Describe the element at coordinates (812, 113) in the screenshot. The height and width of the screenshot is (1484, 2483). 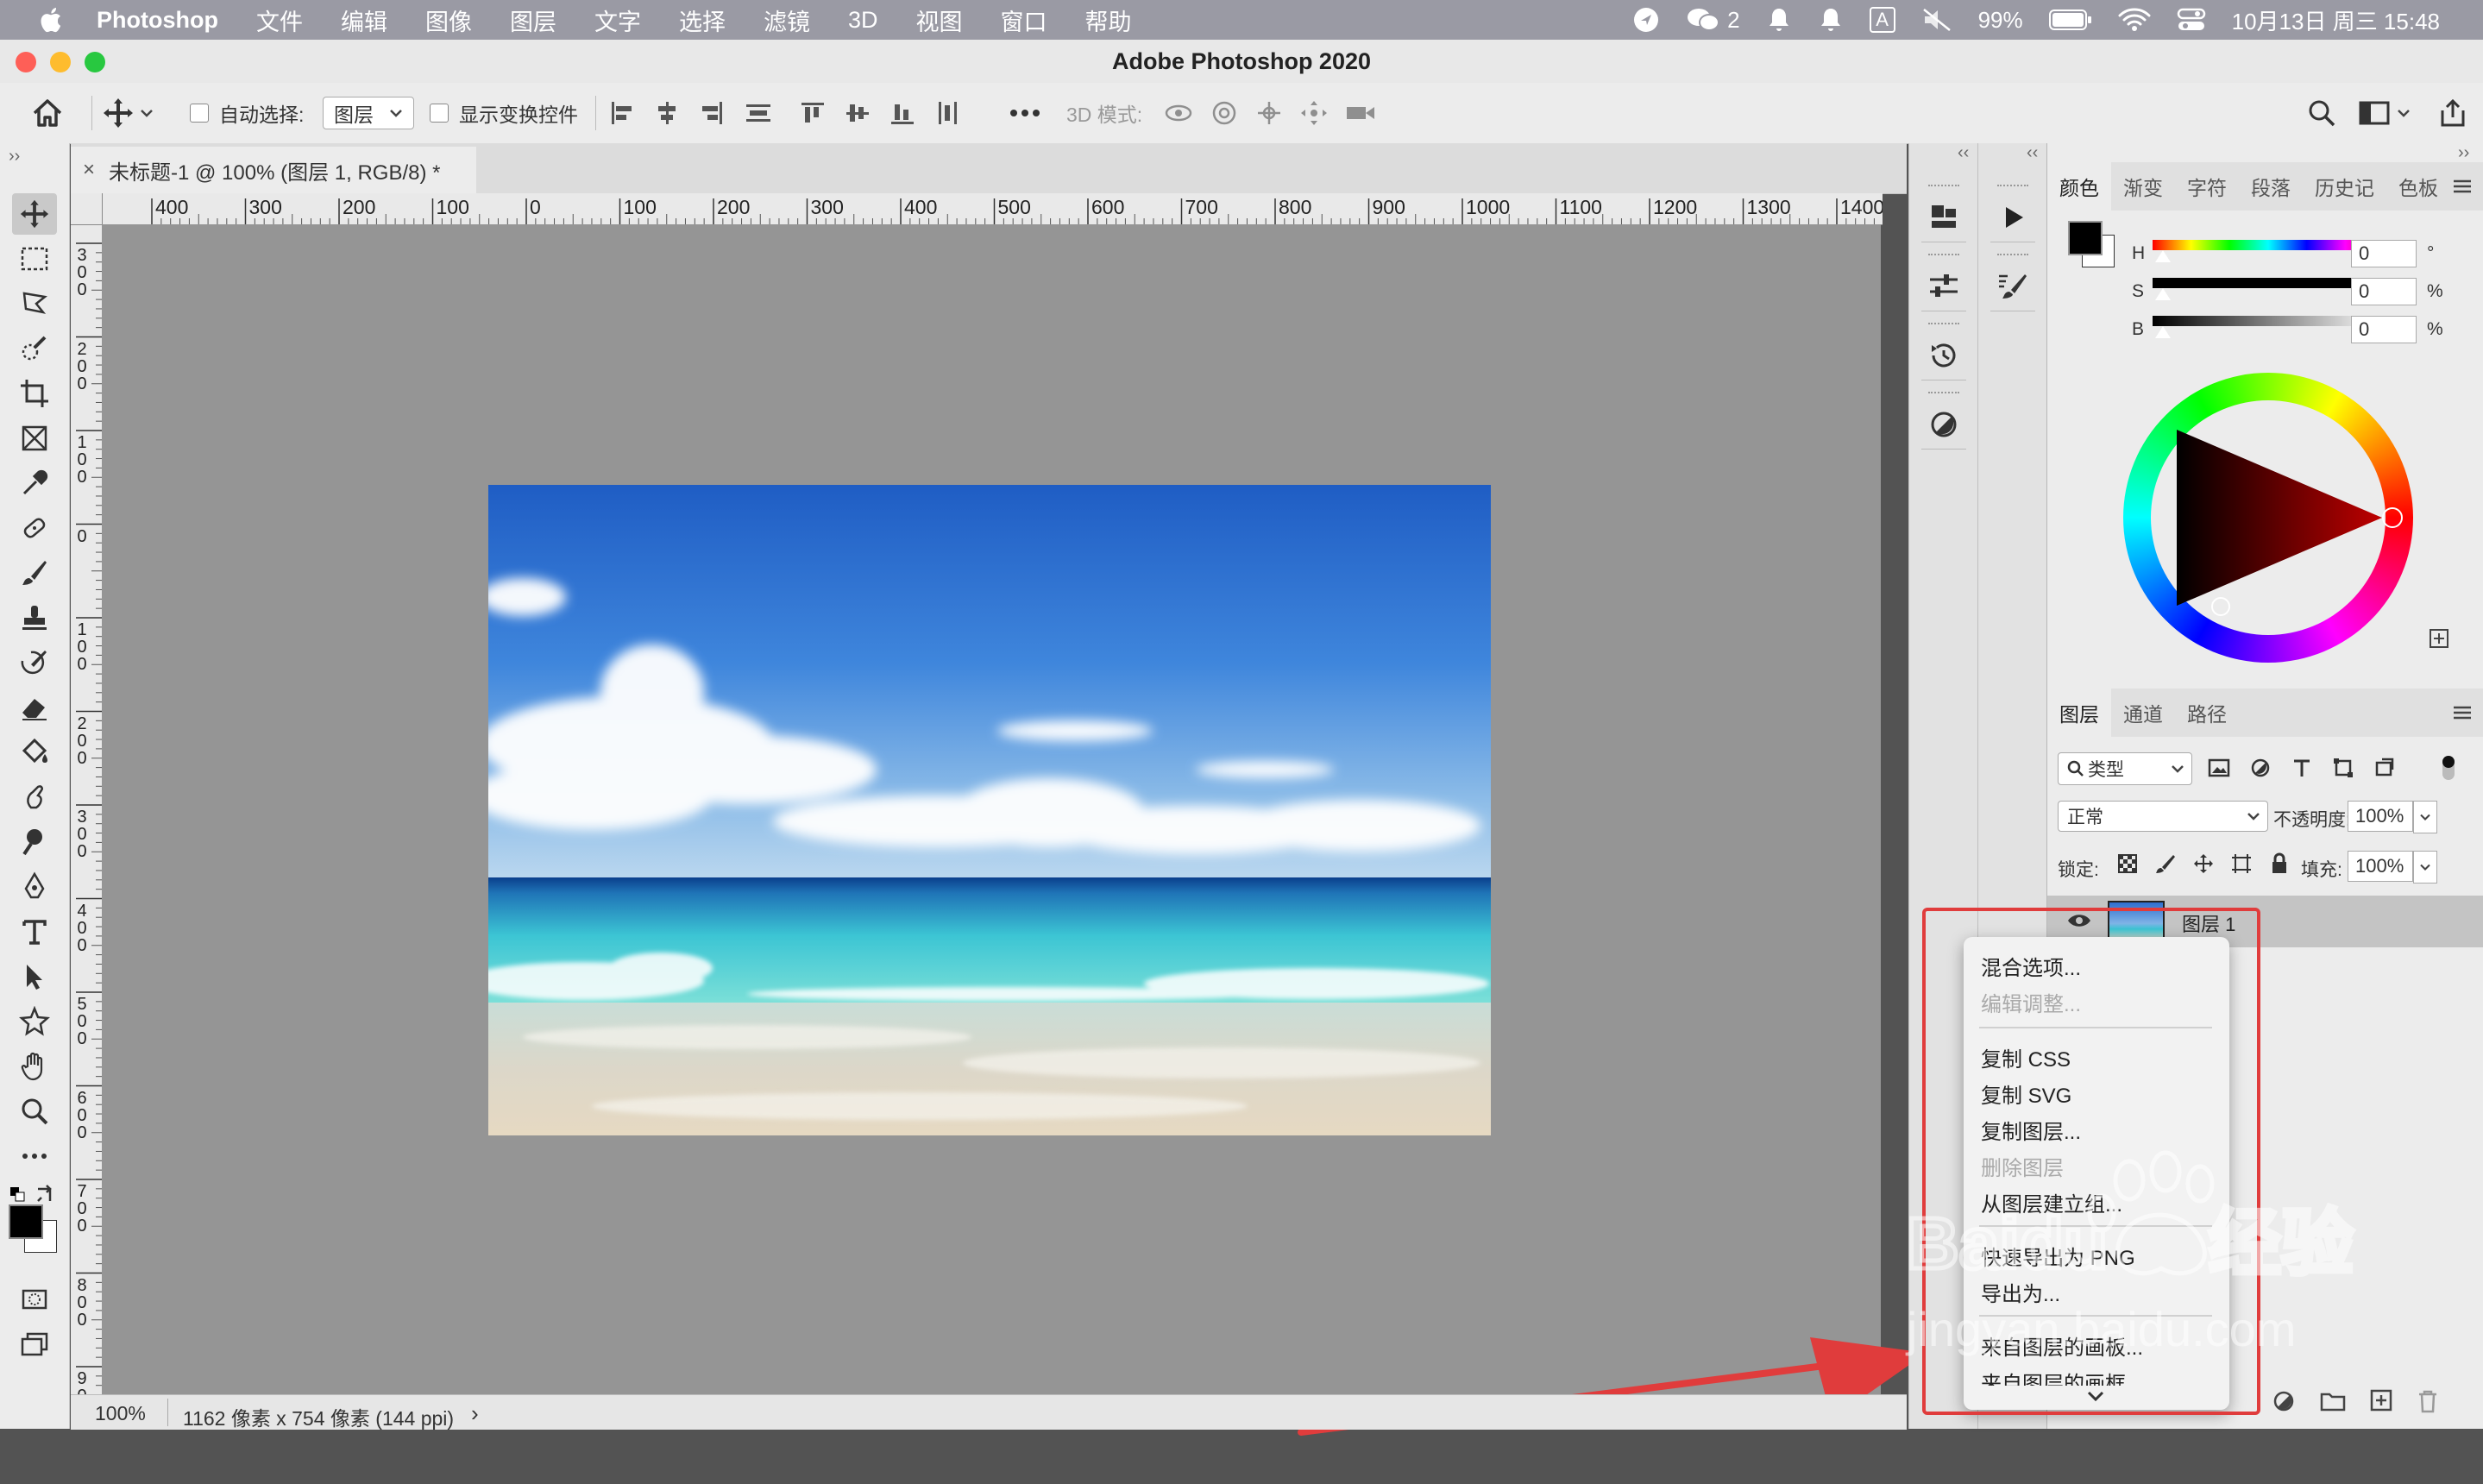
I see `align-top-icon` at that location.